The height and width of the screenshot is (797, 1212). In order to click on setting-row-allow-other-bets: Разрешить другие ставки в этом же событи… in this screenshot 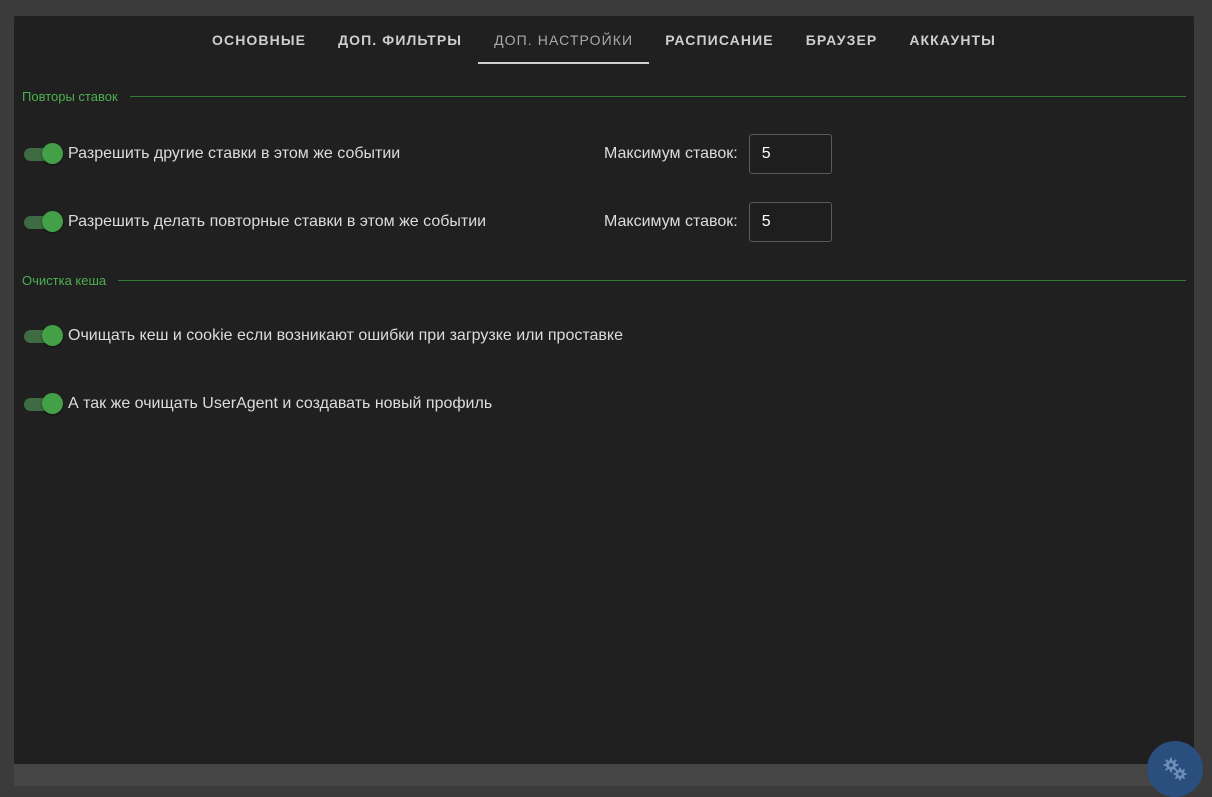, I will do `click(604, 154)`.